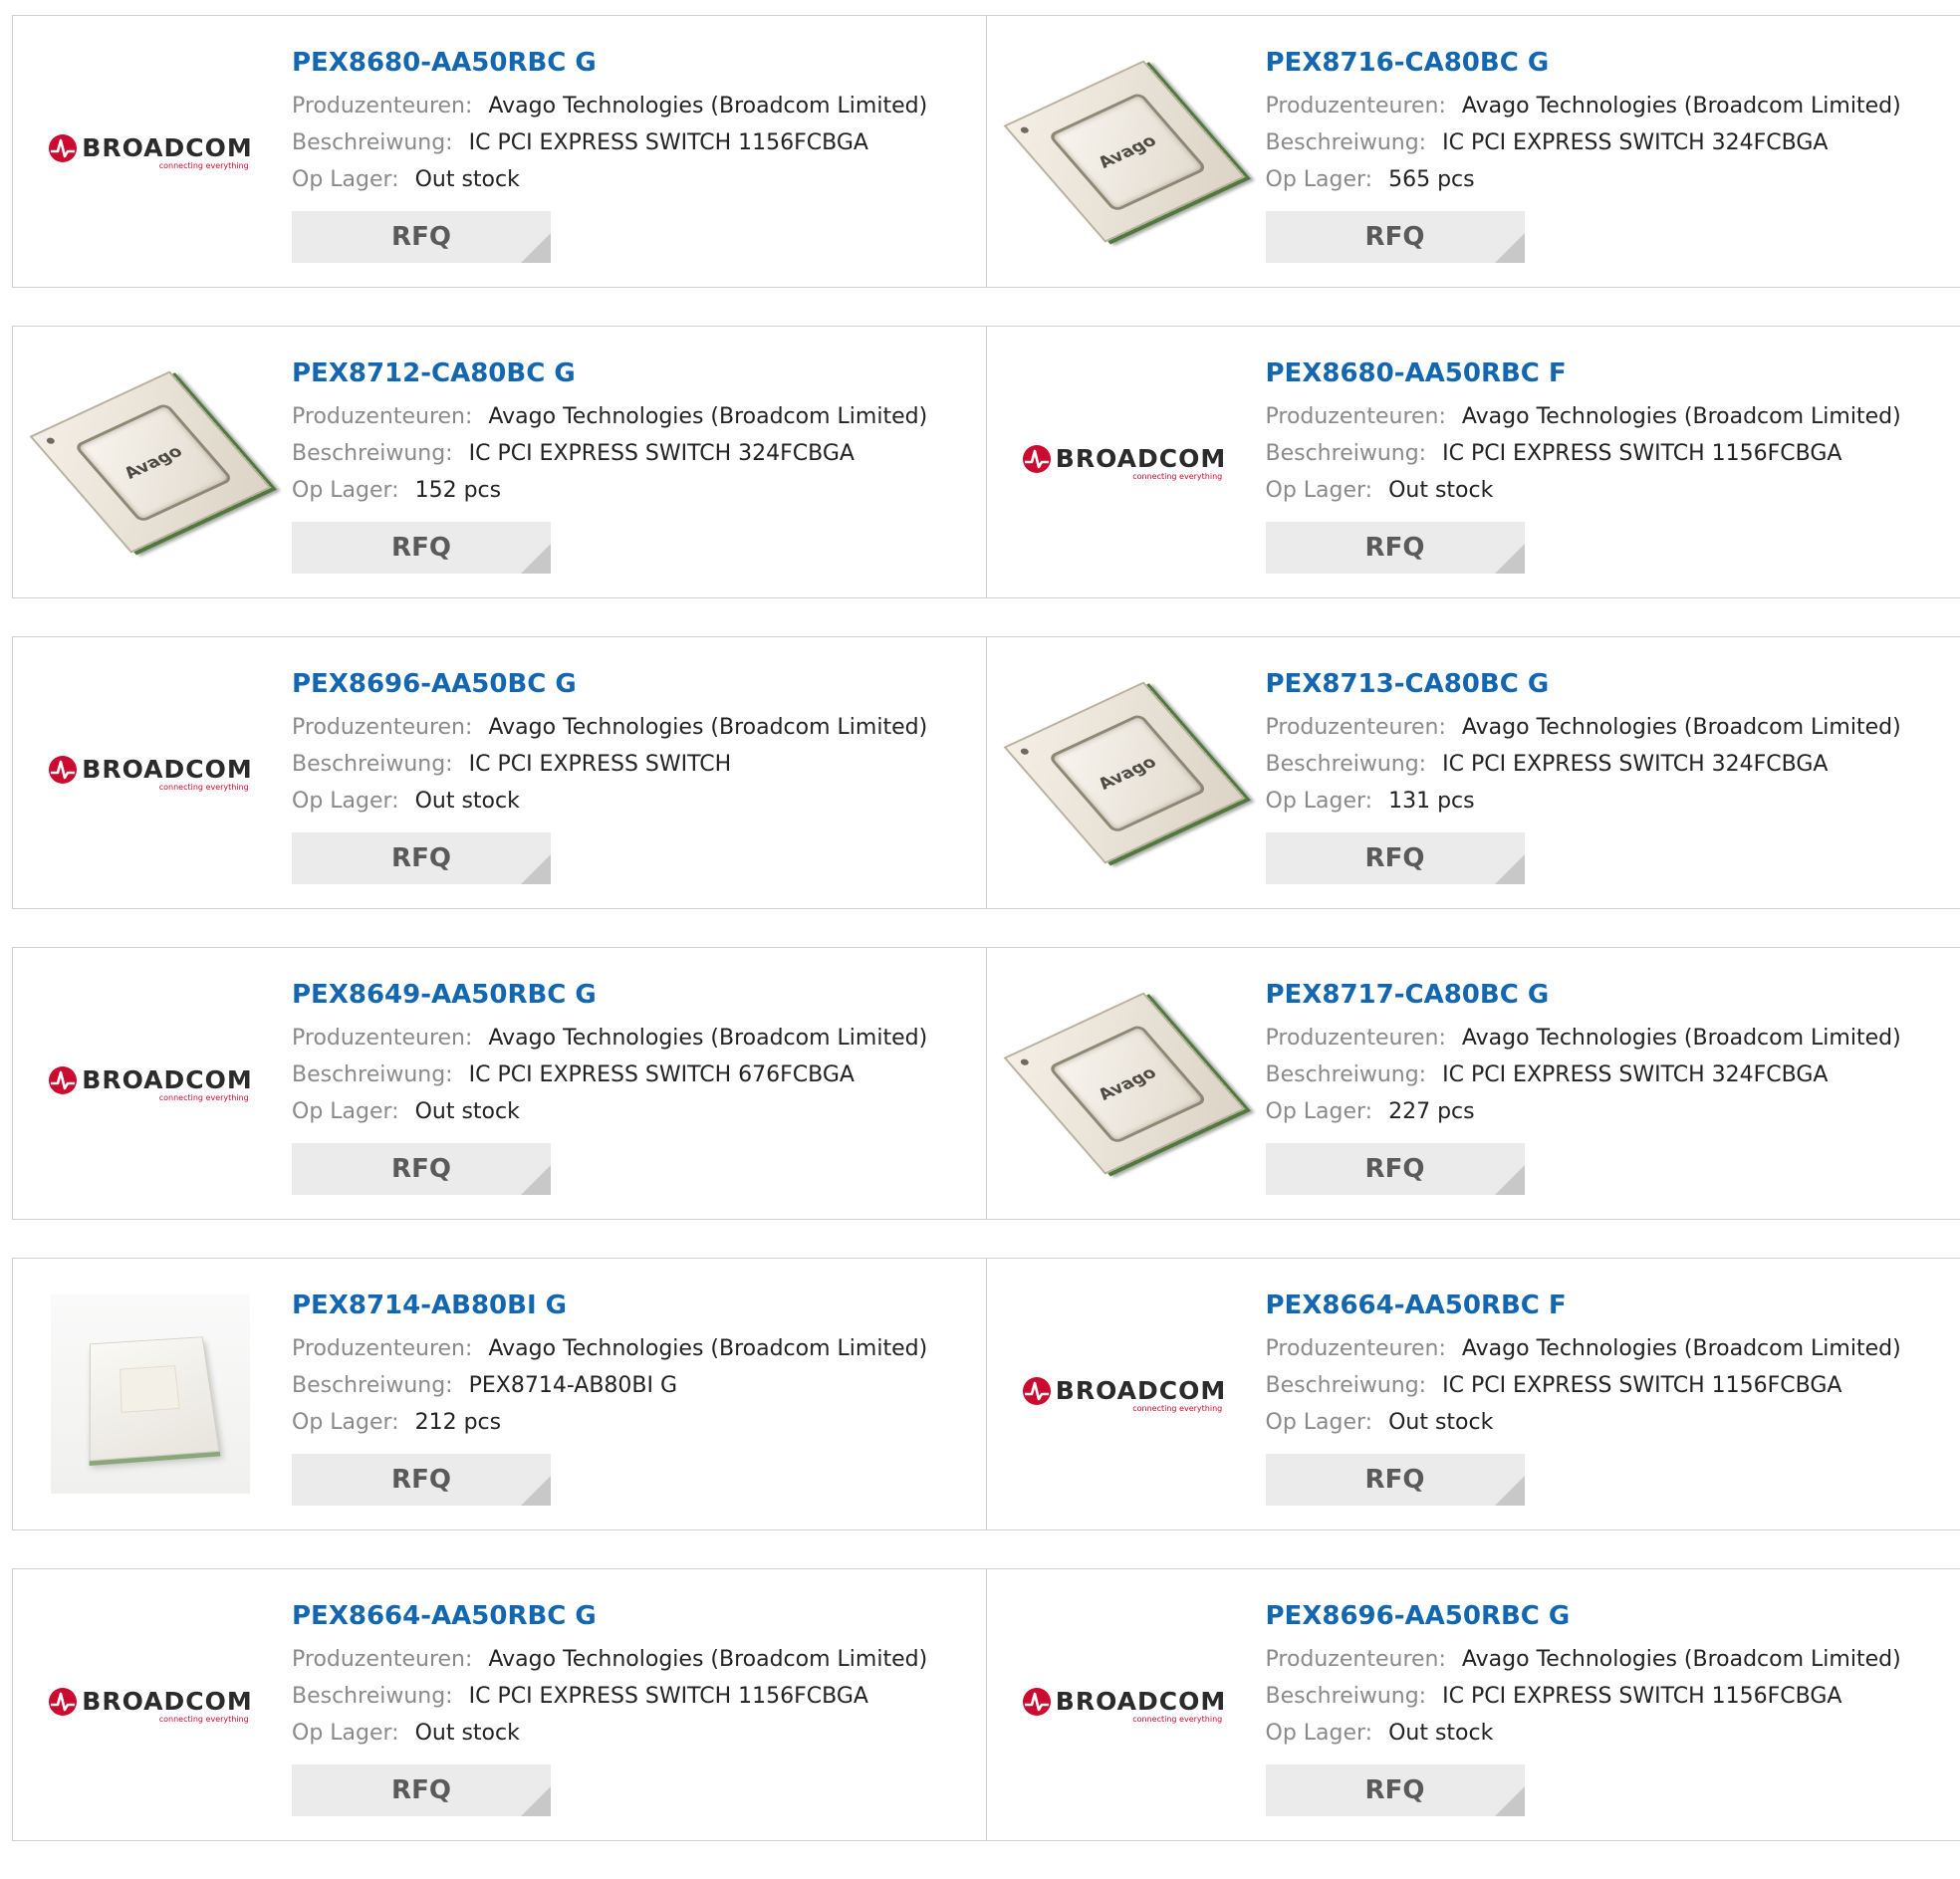 This screenshot has width=1960, height=1879. Describe the element at coordinates (610, 765) in the screenshot. I see `description-line: Beschreiwung:IC PCI EXPRESS SWITCH` at that location.